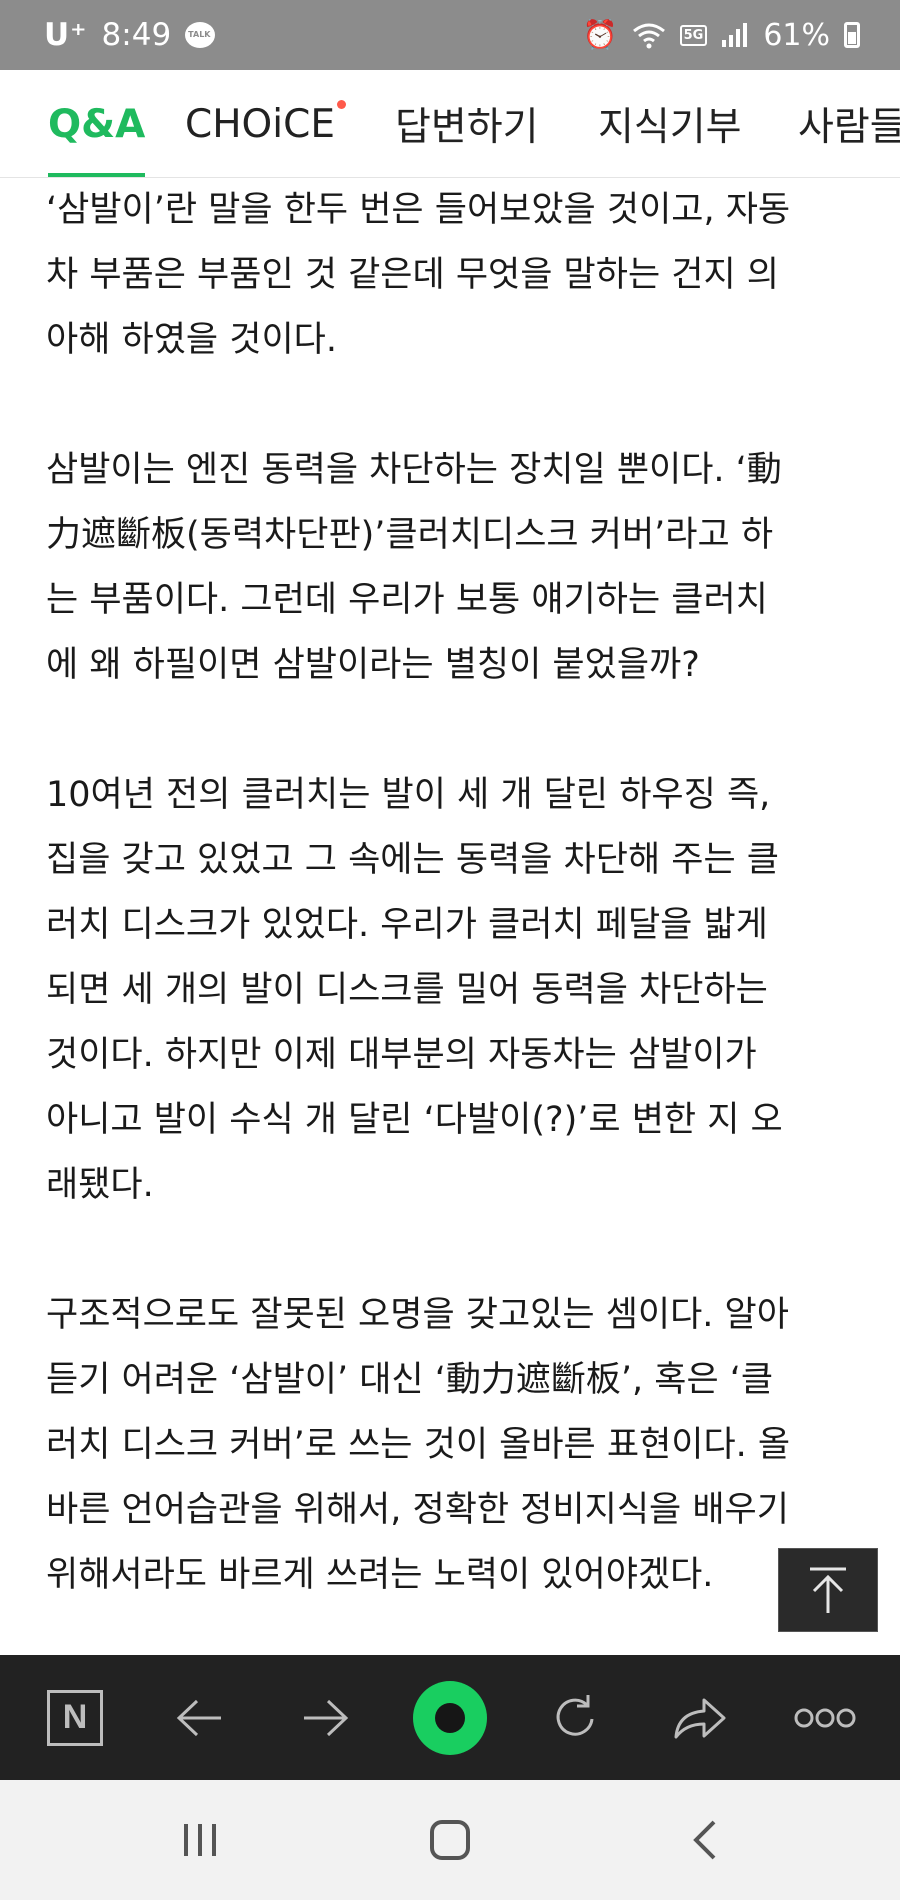  I want to click on share-icon, so click(700, 1718).